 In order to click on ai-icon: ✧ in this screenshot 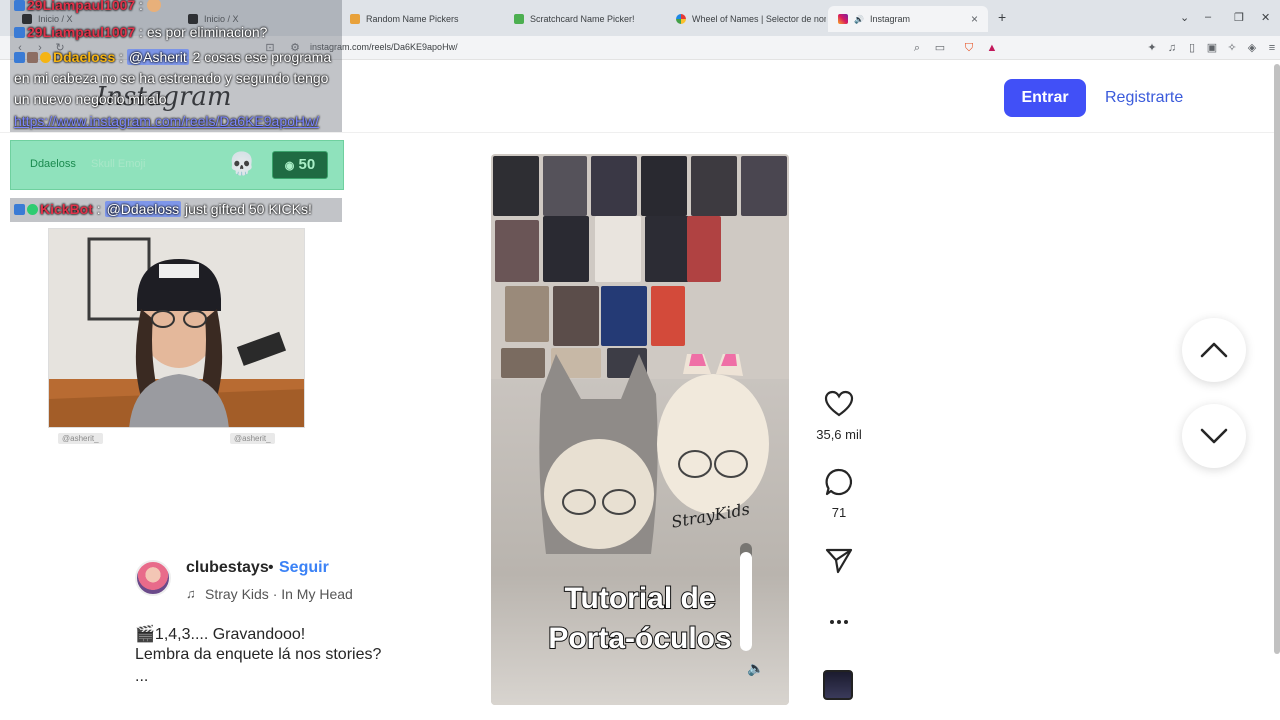, I will do `click(1232, 48)`.